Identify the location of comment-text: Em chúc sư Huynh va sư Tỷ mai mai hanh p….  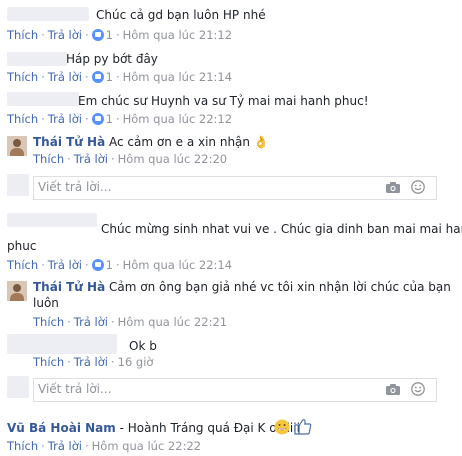
(223, 101).